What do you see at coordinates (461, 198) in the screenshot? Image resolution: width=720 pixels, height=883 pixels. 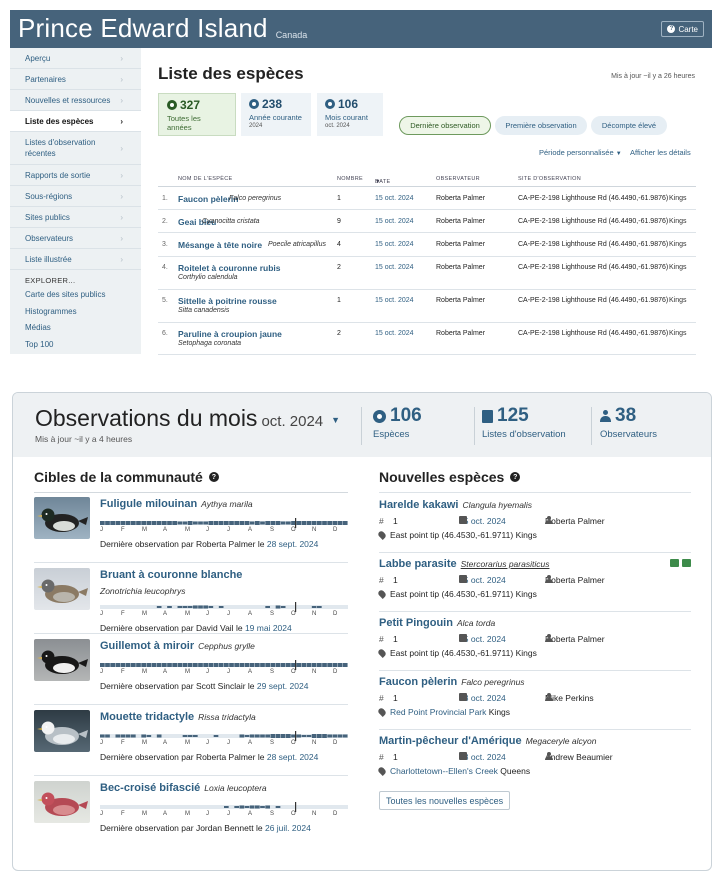 I see `observer-name: Roberta Palmer` at bounding box center [461, 198].